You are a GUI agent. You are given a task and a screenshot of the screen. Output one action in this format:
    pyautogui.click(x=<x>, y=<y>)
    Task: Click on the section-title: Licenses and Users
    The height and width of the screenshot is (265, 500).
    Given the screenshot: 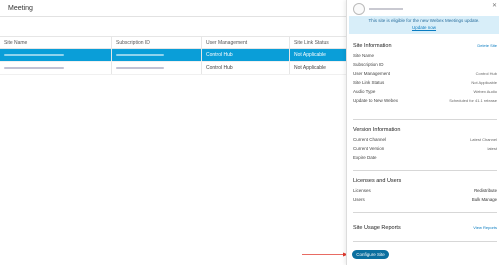 What is the action you would take?
    pyautogui.click(x=377, y=181)
    